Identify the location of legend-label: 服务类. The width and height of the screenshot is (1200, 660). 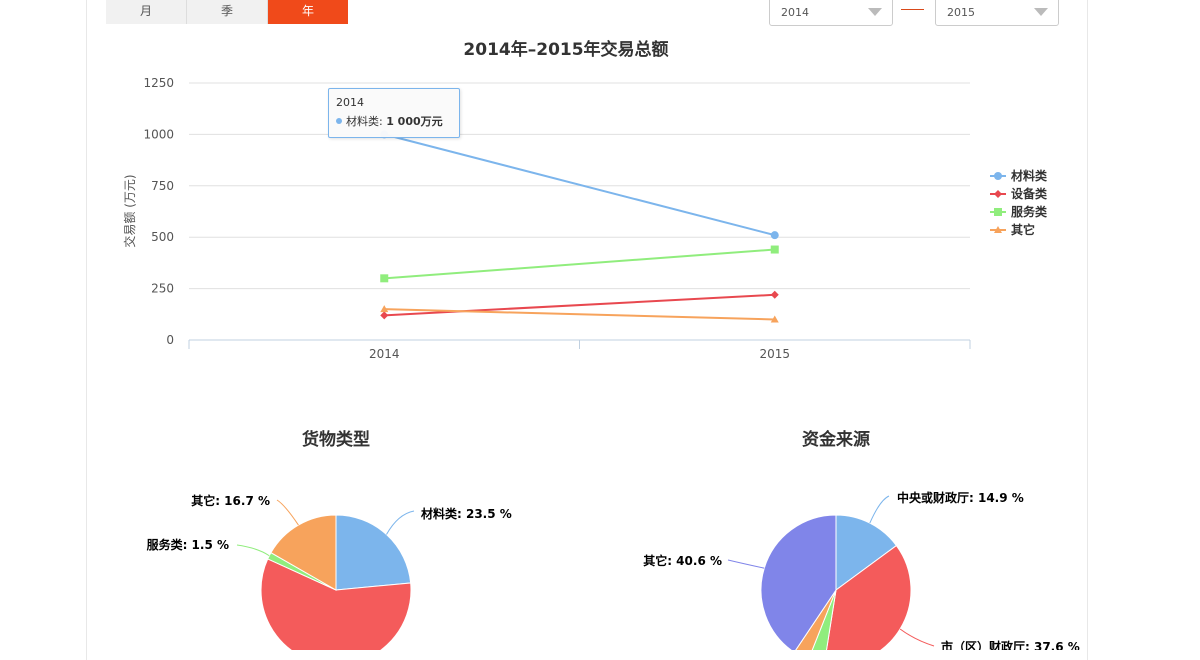
(1029, 211).